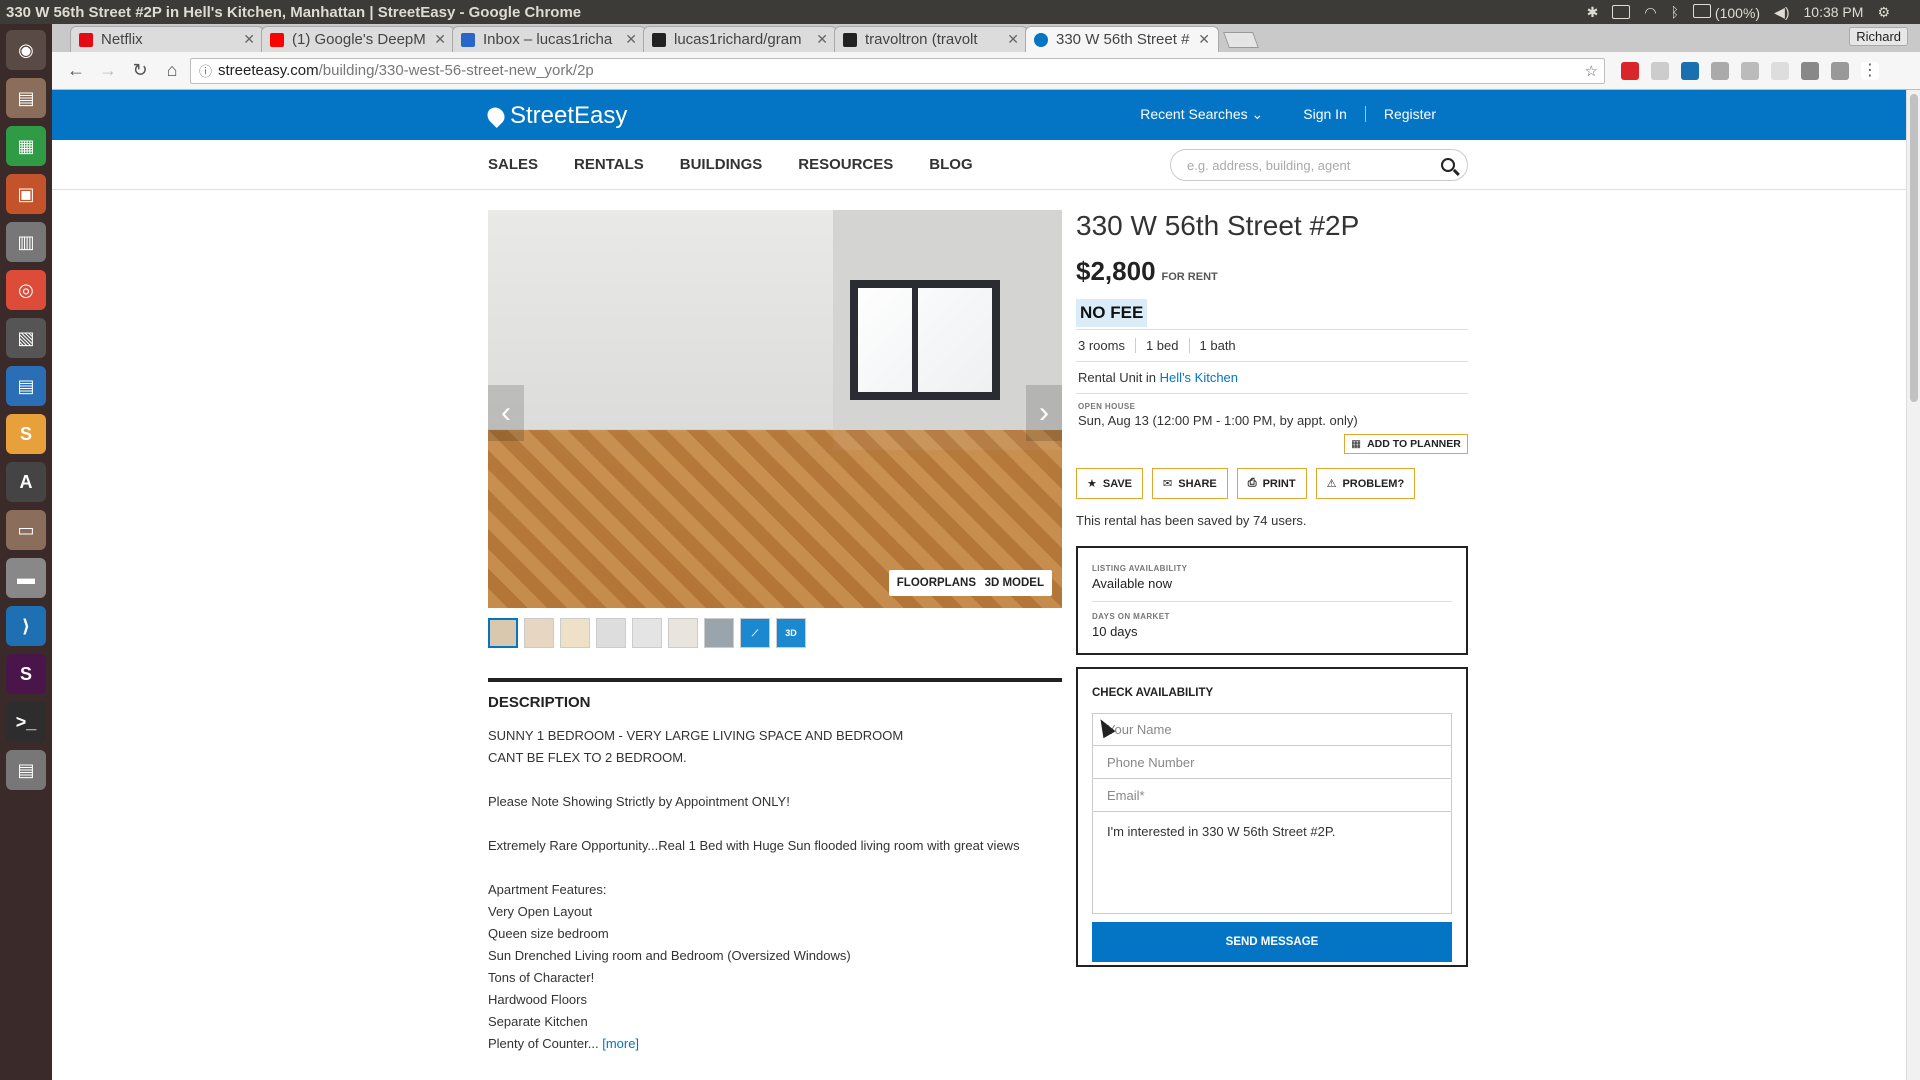 The height and width of the screenshot is (1080, 1920). Describe the element at coordinates (205, 70) in the screenshot. I see `info-icon: ⓘ` at that location.